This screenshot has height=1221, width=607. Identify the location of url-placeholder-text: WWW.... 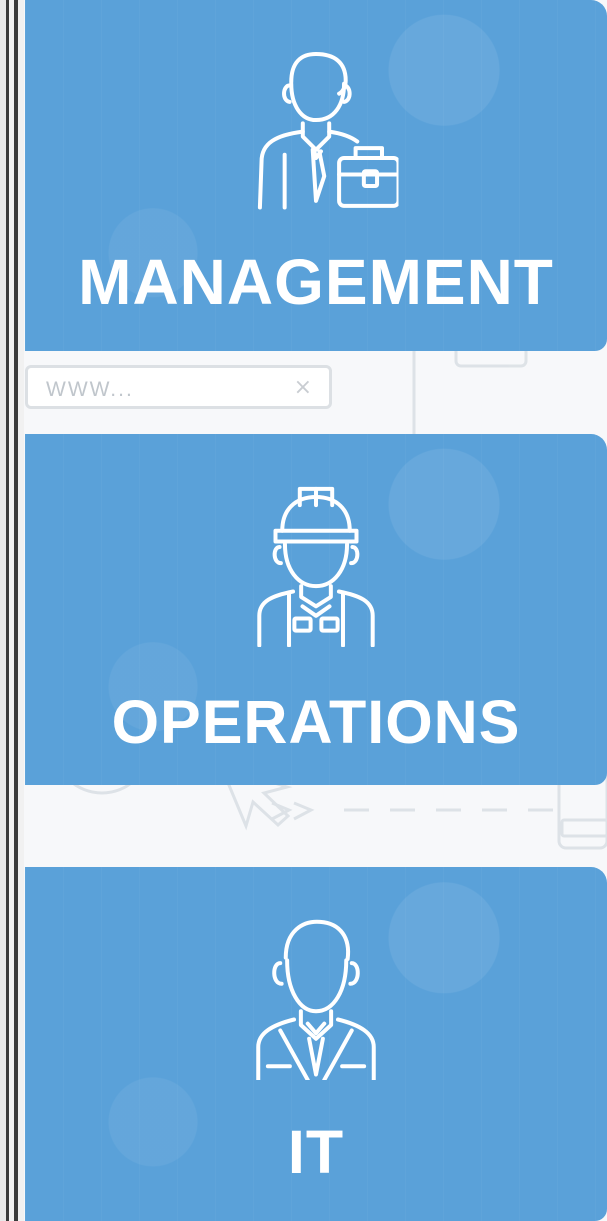
(90, 389).